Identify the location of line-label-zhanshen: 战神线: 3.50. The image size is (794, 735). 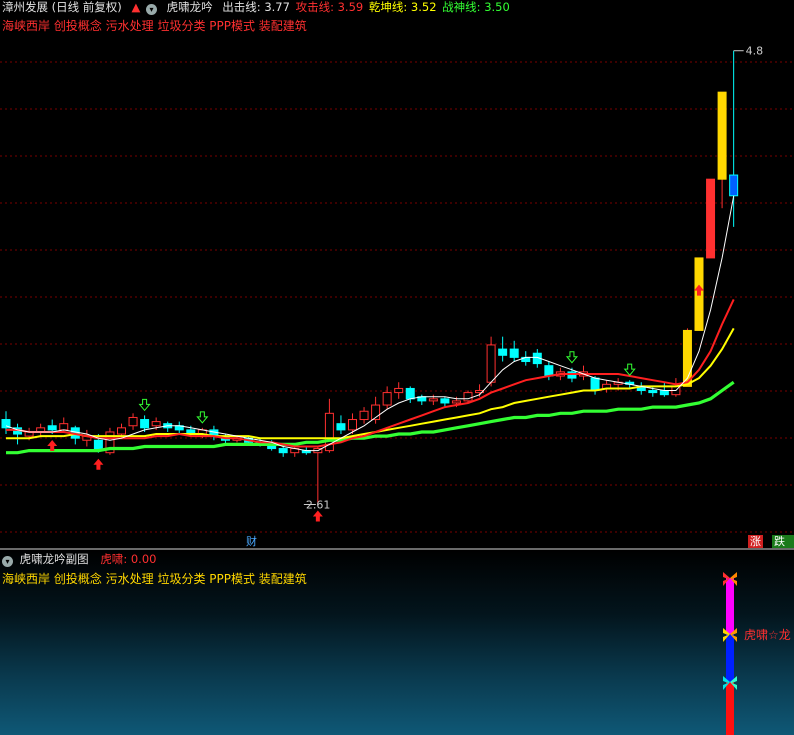
(476, 7).